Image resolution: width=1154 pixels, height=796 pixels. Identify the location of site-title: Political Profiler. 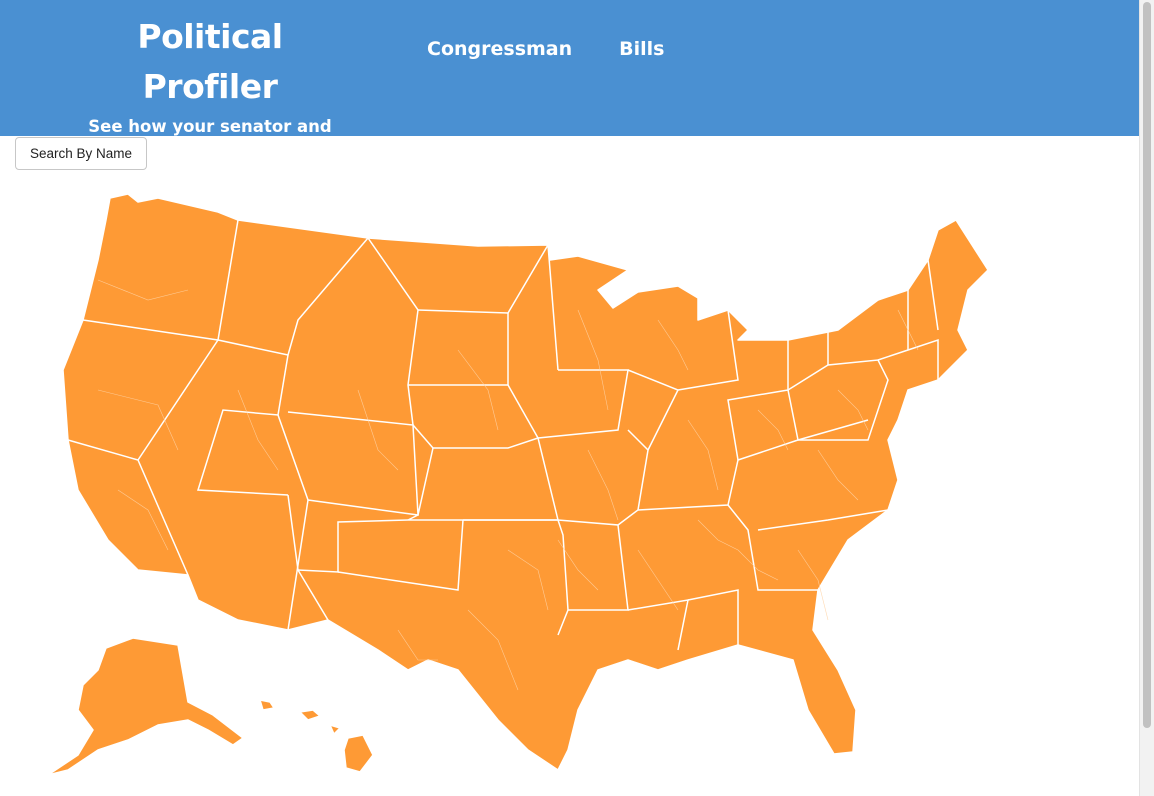
(210, 62).